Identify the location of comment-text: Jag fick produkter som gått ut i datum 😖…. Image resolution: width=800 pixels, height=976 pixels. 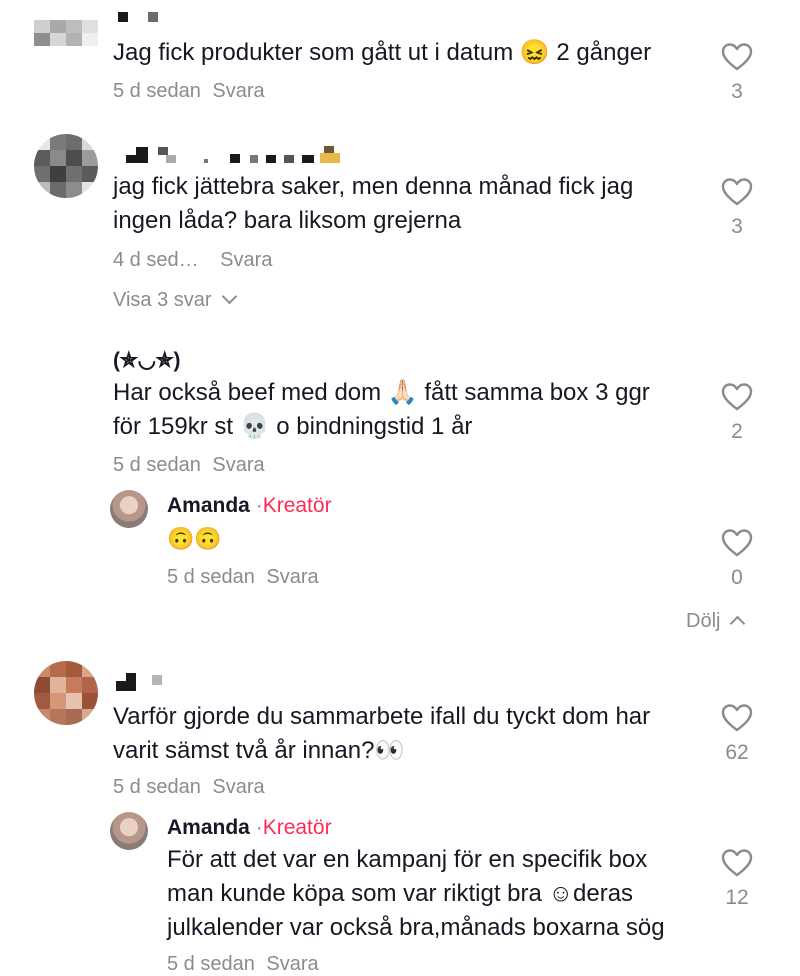
(382, 52).